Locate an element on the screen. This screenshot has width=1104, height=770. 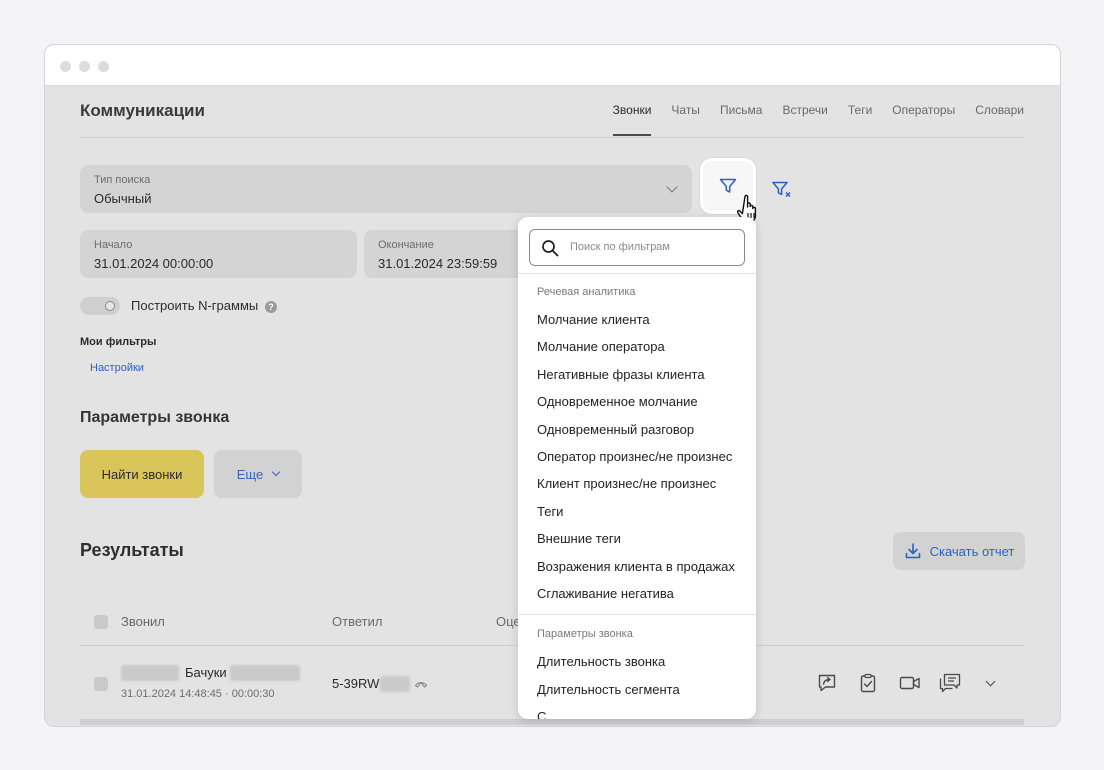
search-type-label: Тип поиска is located at coordinates (122, 180).